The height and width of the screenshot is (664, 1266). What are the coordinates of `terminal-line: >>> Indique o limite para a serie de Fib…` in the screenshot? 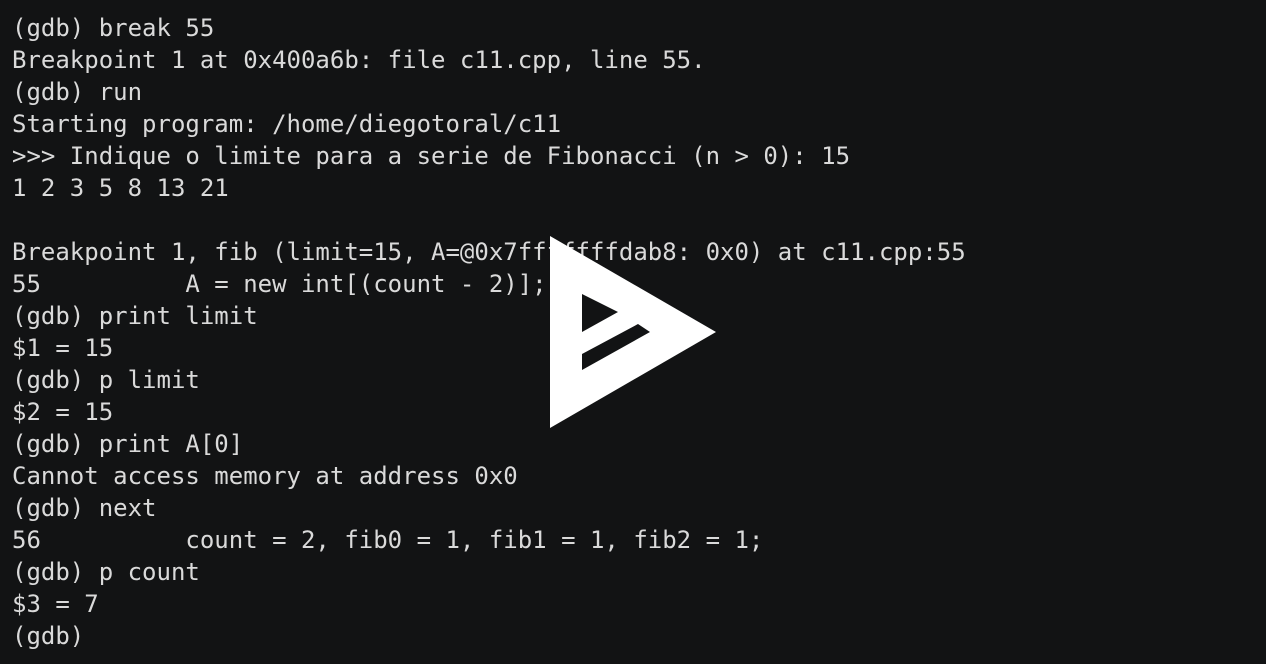 It's located at (431, 156).